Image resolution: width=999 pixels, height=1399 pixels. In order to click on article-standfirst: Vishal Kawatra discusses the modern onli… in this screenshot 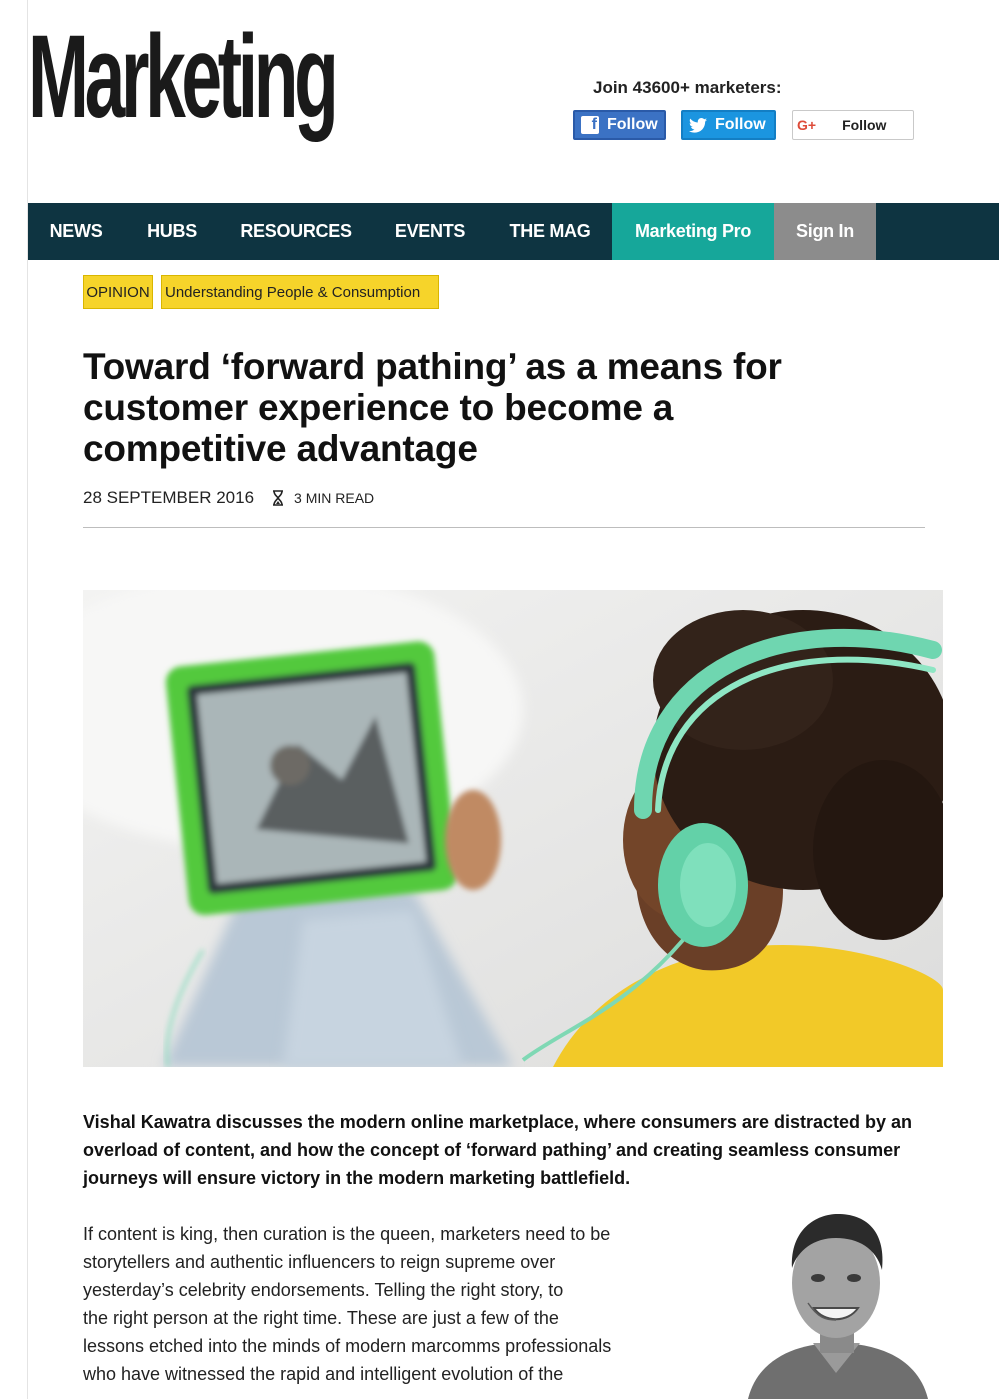, I will do `click(497, 1150)`.